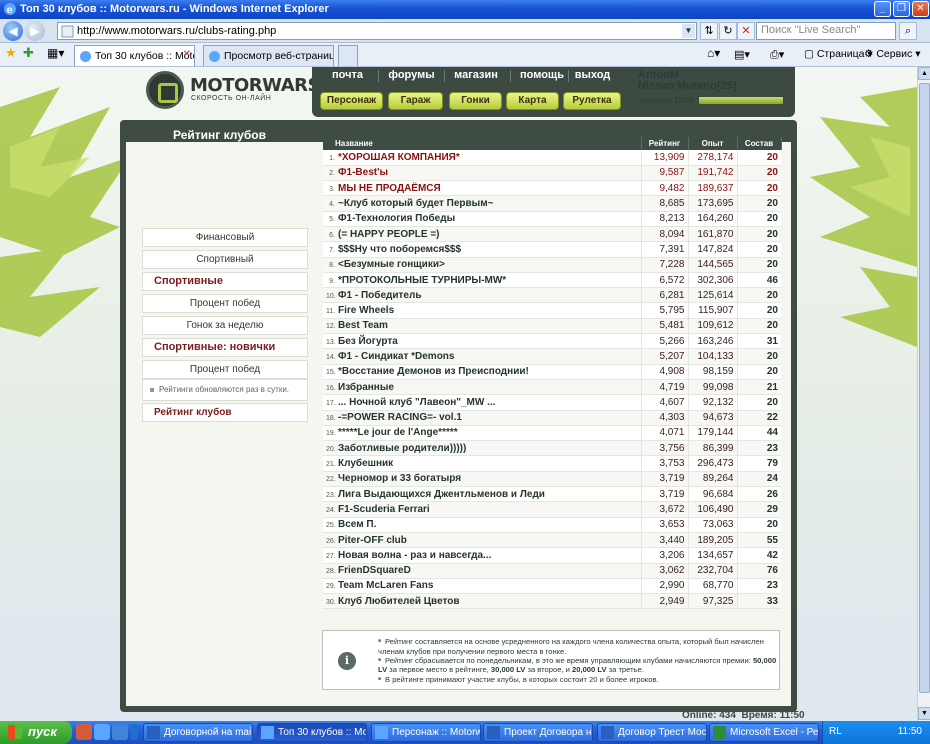 The image size is (930, 744). What do you see at coordinates (351, 101) in the screenshot?
I see `btn-character: Персонаж` at bounding box center [351, 101].